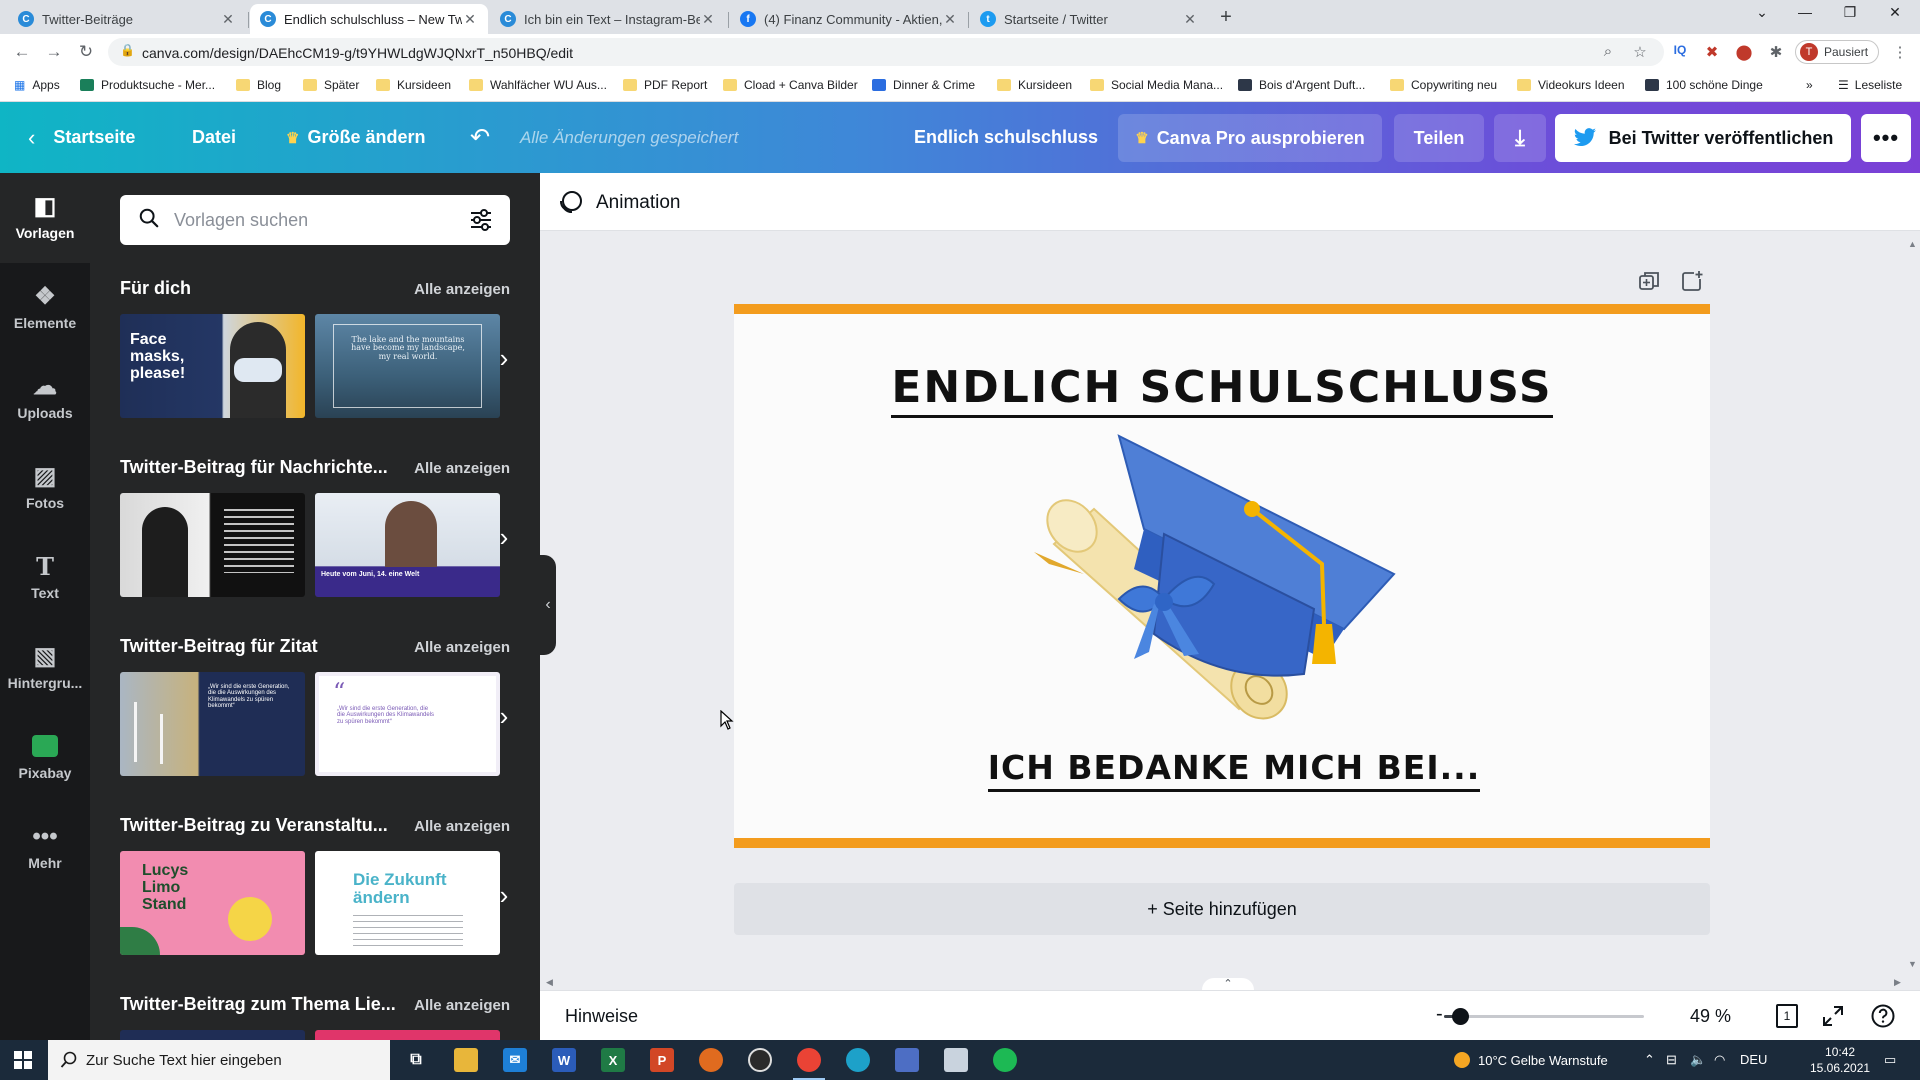 The image size is (1920, 1080). Describe the element at coordinates (413, 85) in the screenshot. I see `bookmark-item: Kursideen` at that location.